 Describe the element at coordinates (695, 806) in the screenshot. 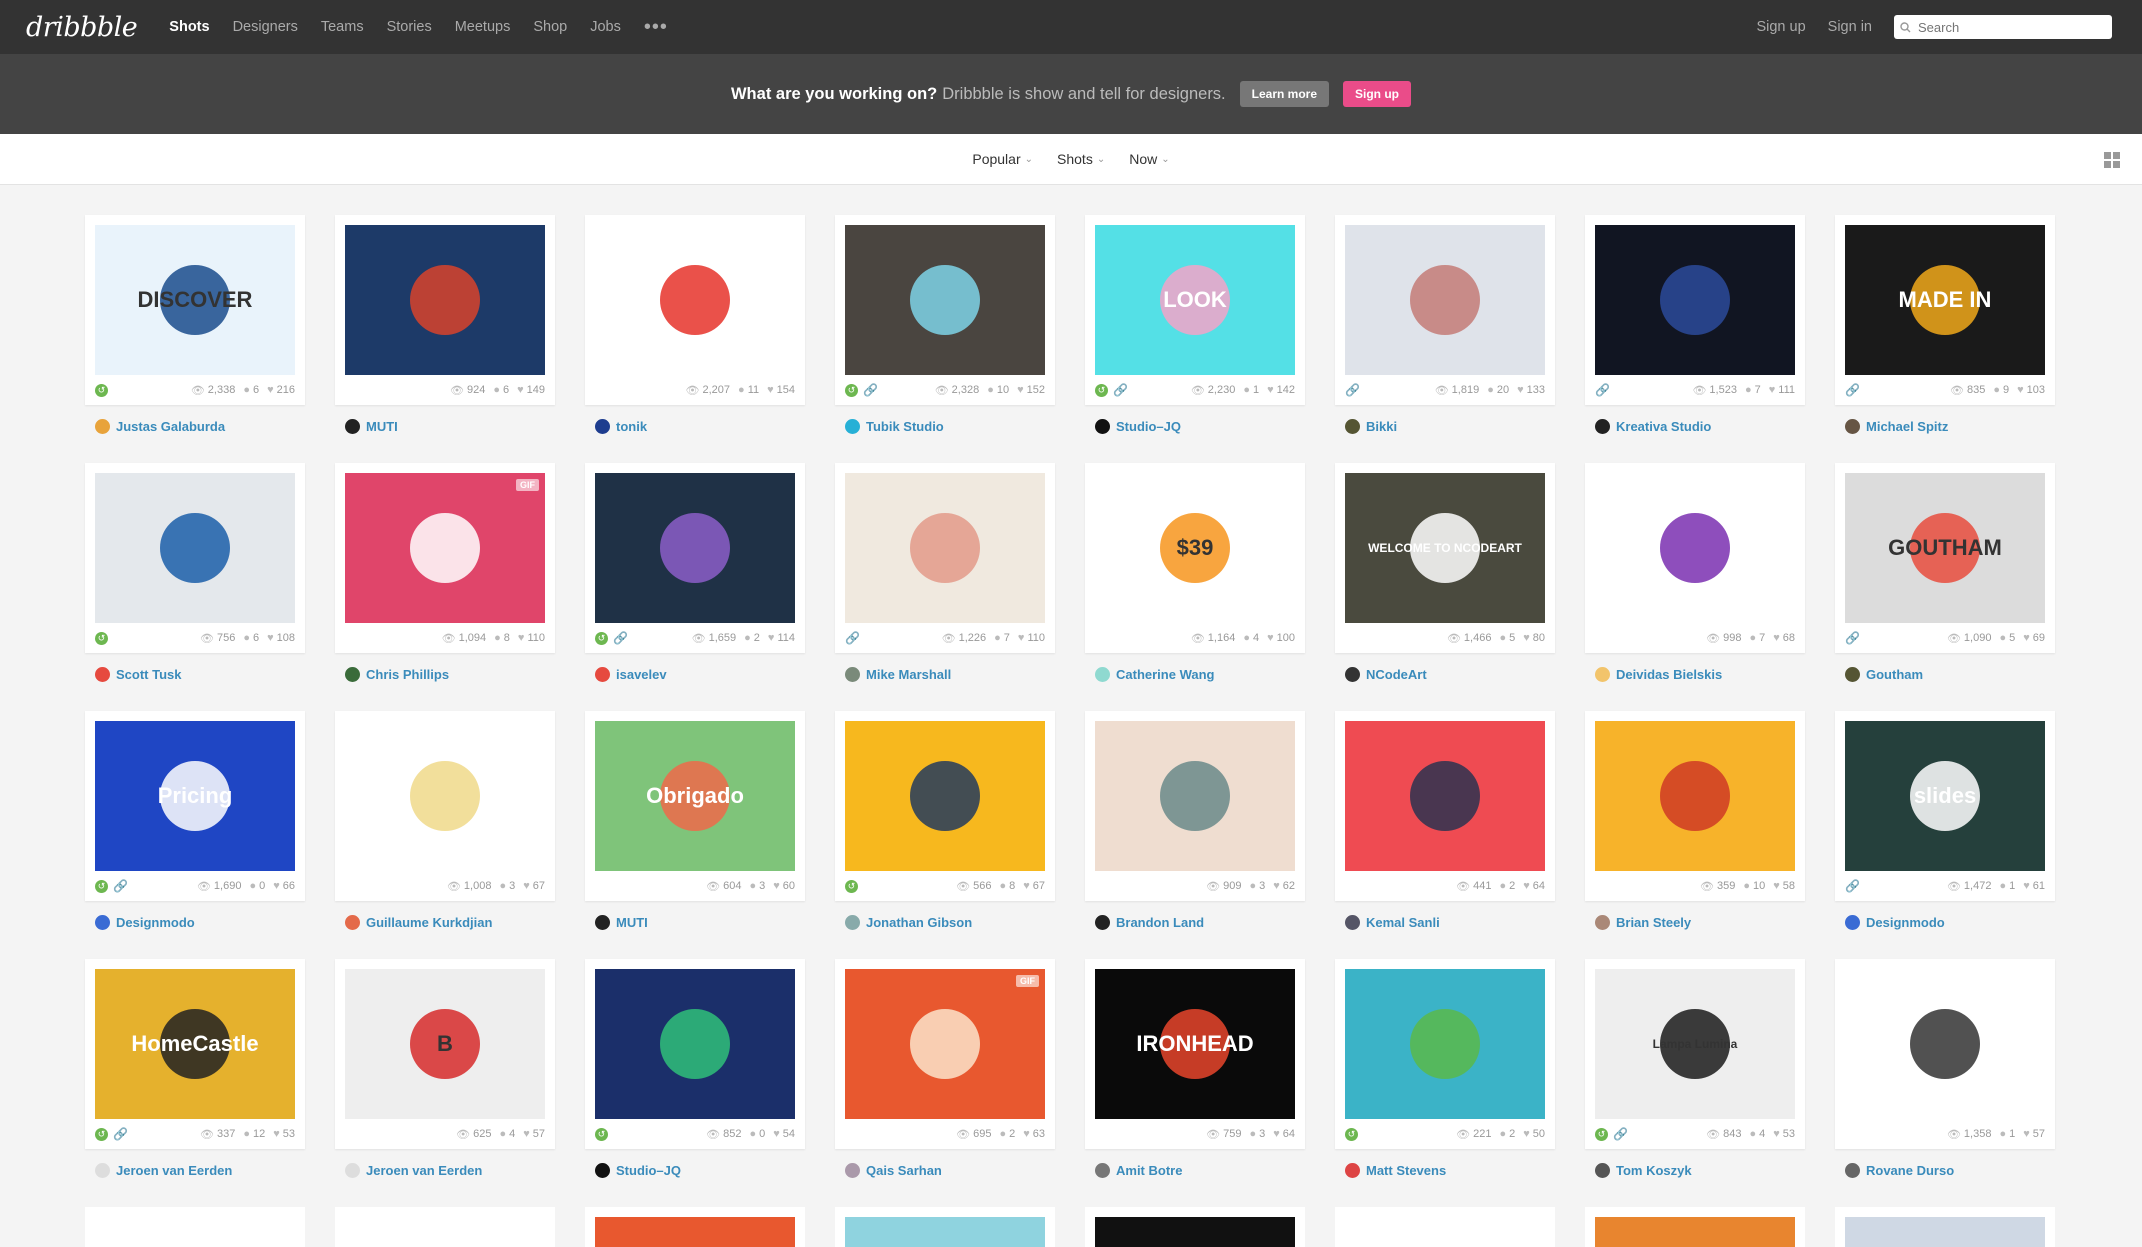

I see `shot-card: Obrigado 👁 604 ● 3 ♥ 60` at that location.